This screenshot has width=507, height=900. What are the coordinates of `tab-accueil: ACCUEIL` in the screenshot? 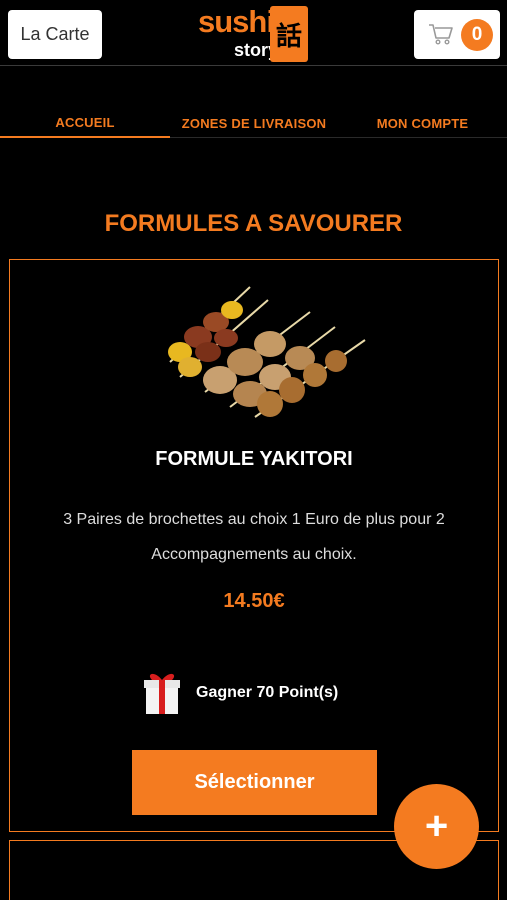 It's located at (85, 123).